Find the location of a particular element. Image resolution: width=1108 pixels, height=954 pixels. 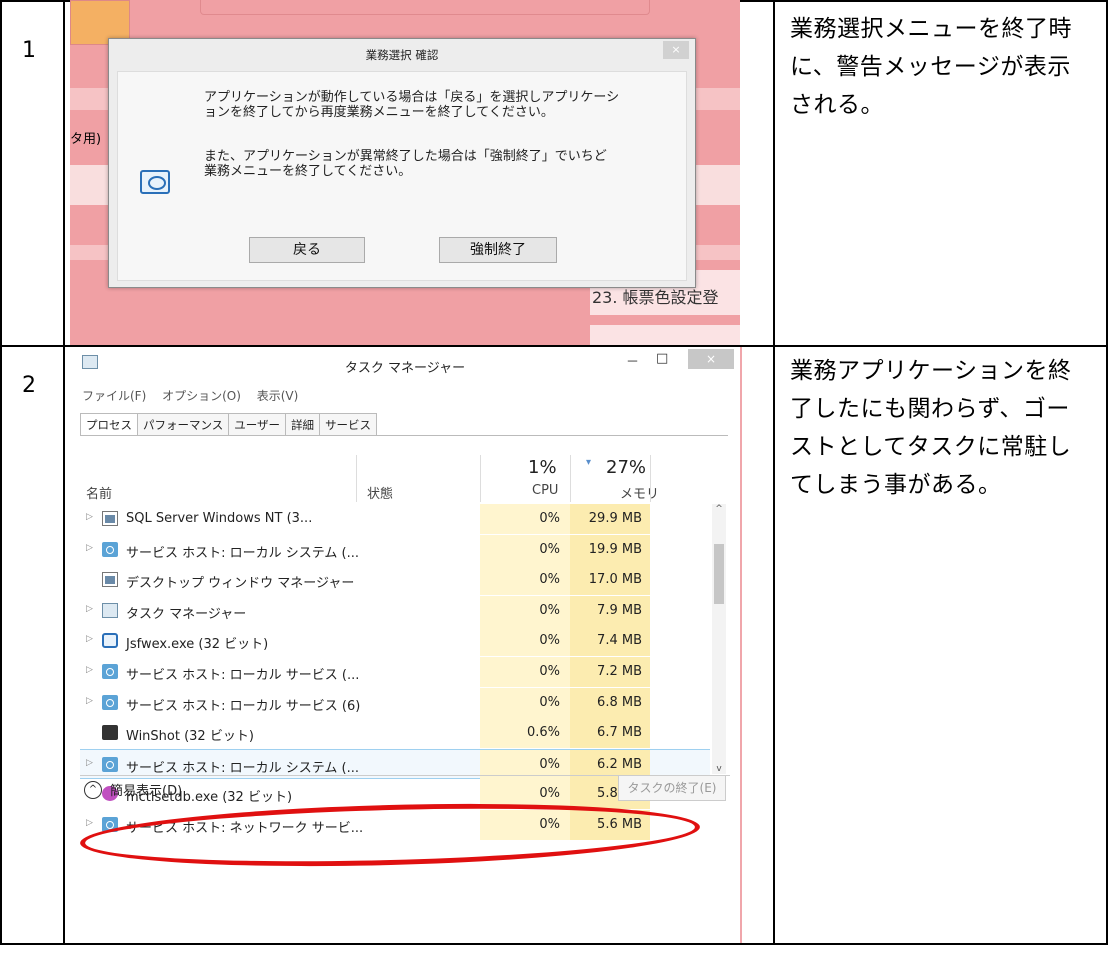

end-task-button: タスクの終了(E) is located at coordinates (672, 788).